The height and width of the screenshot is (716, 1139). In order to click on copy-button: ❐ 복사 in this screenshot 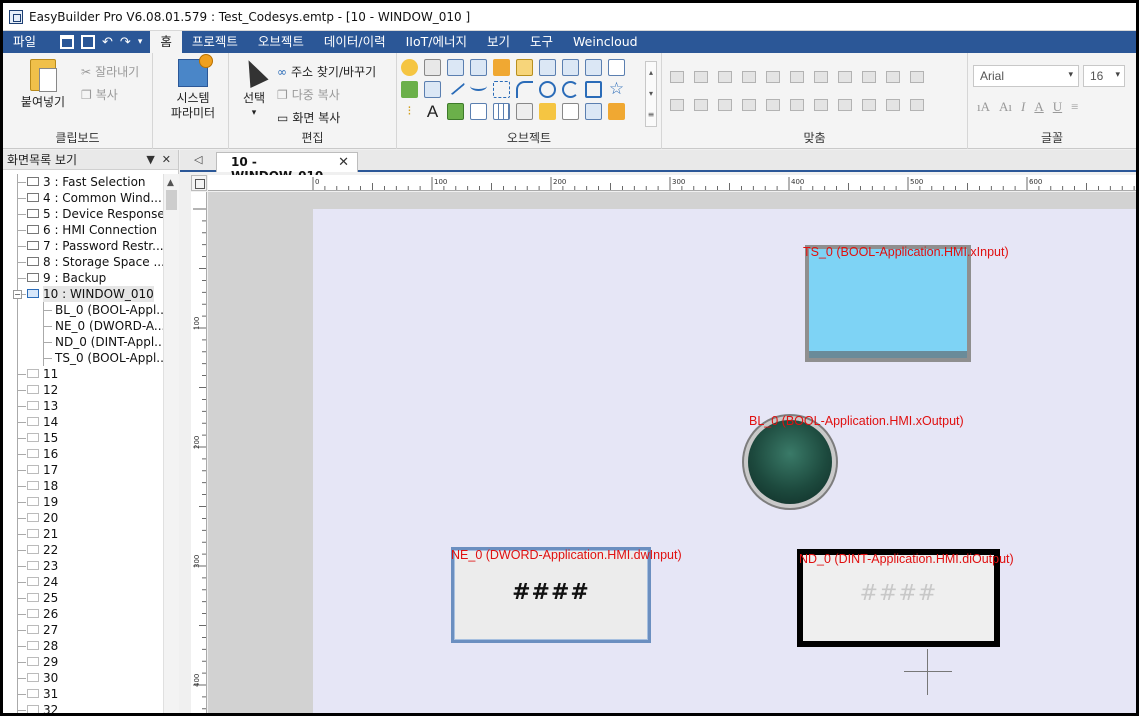, I will do `click(99, 94)`.